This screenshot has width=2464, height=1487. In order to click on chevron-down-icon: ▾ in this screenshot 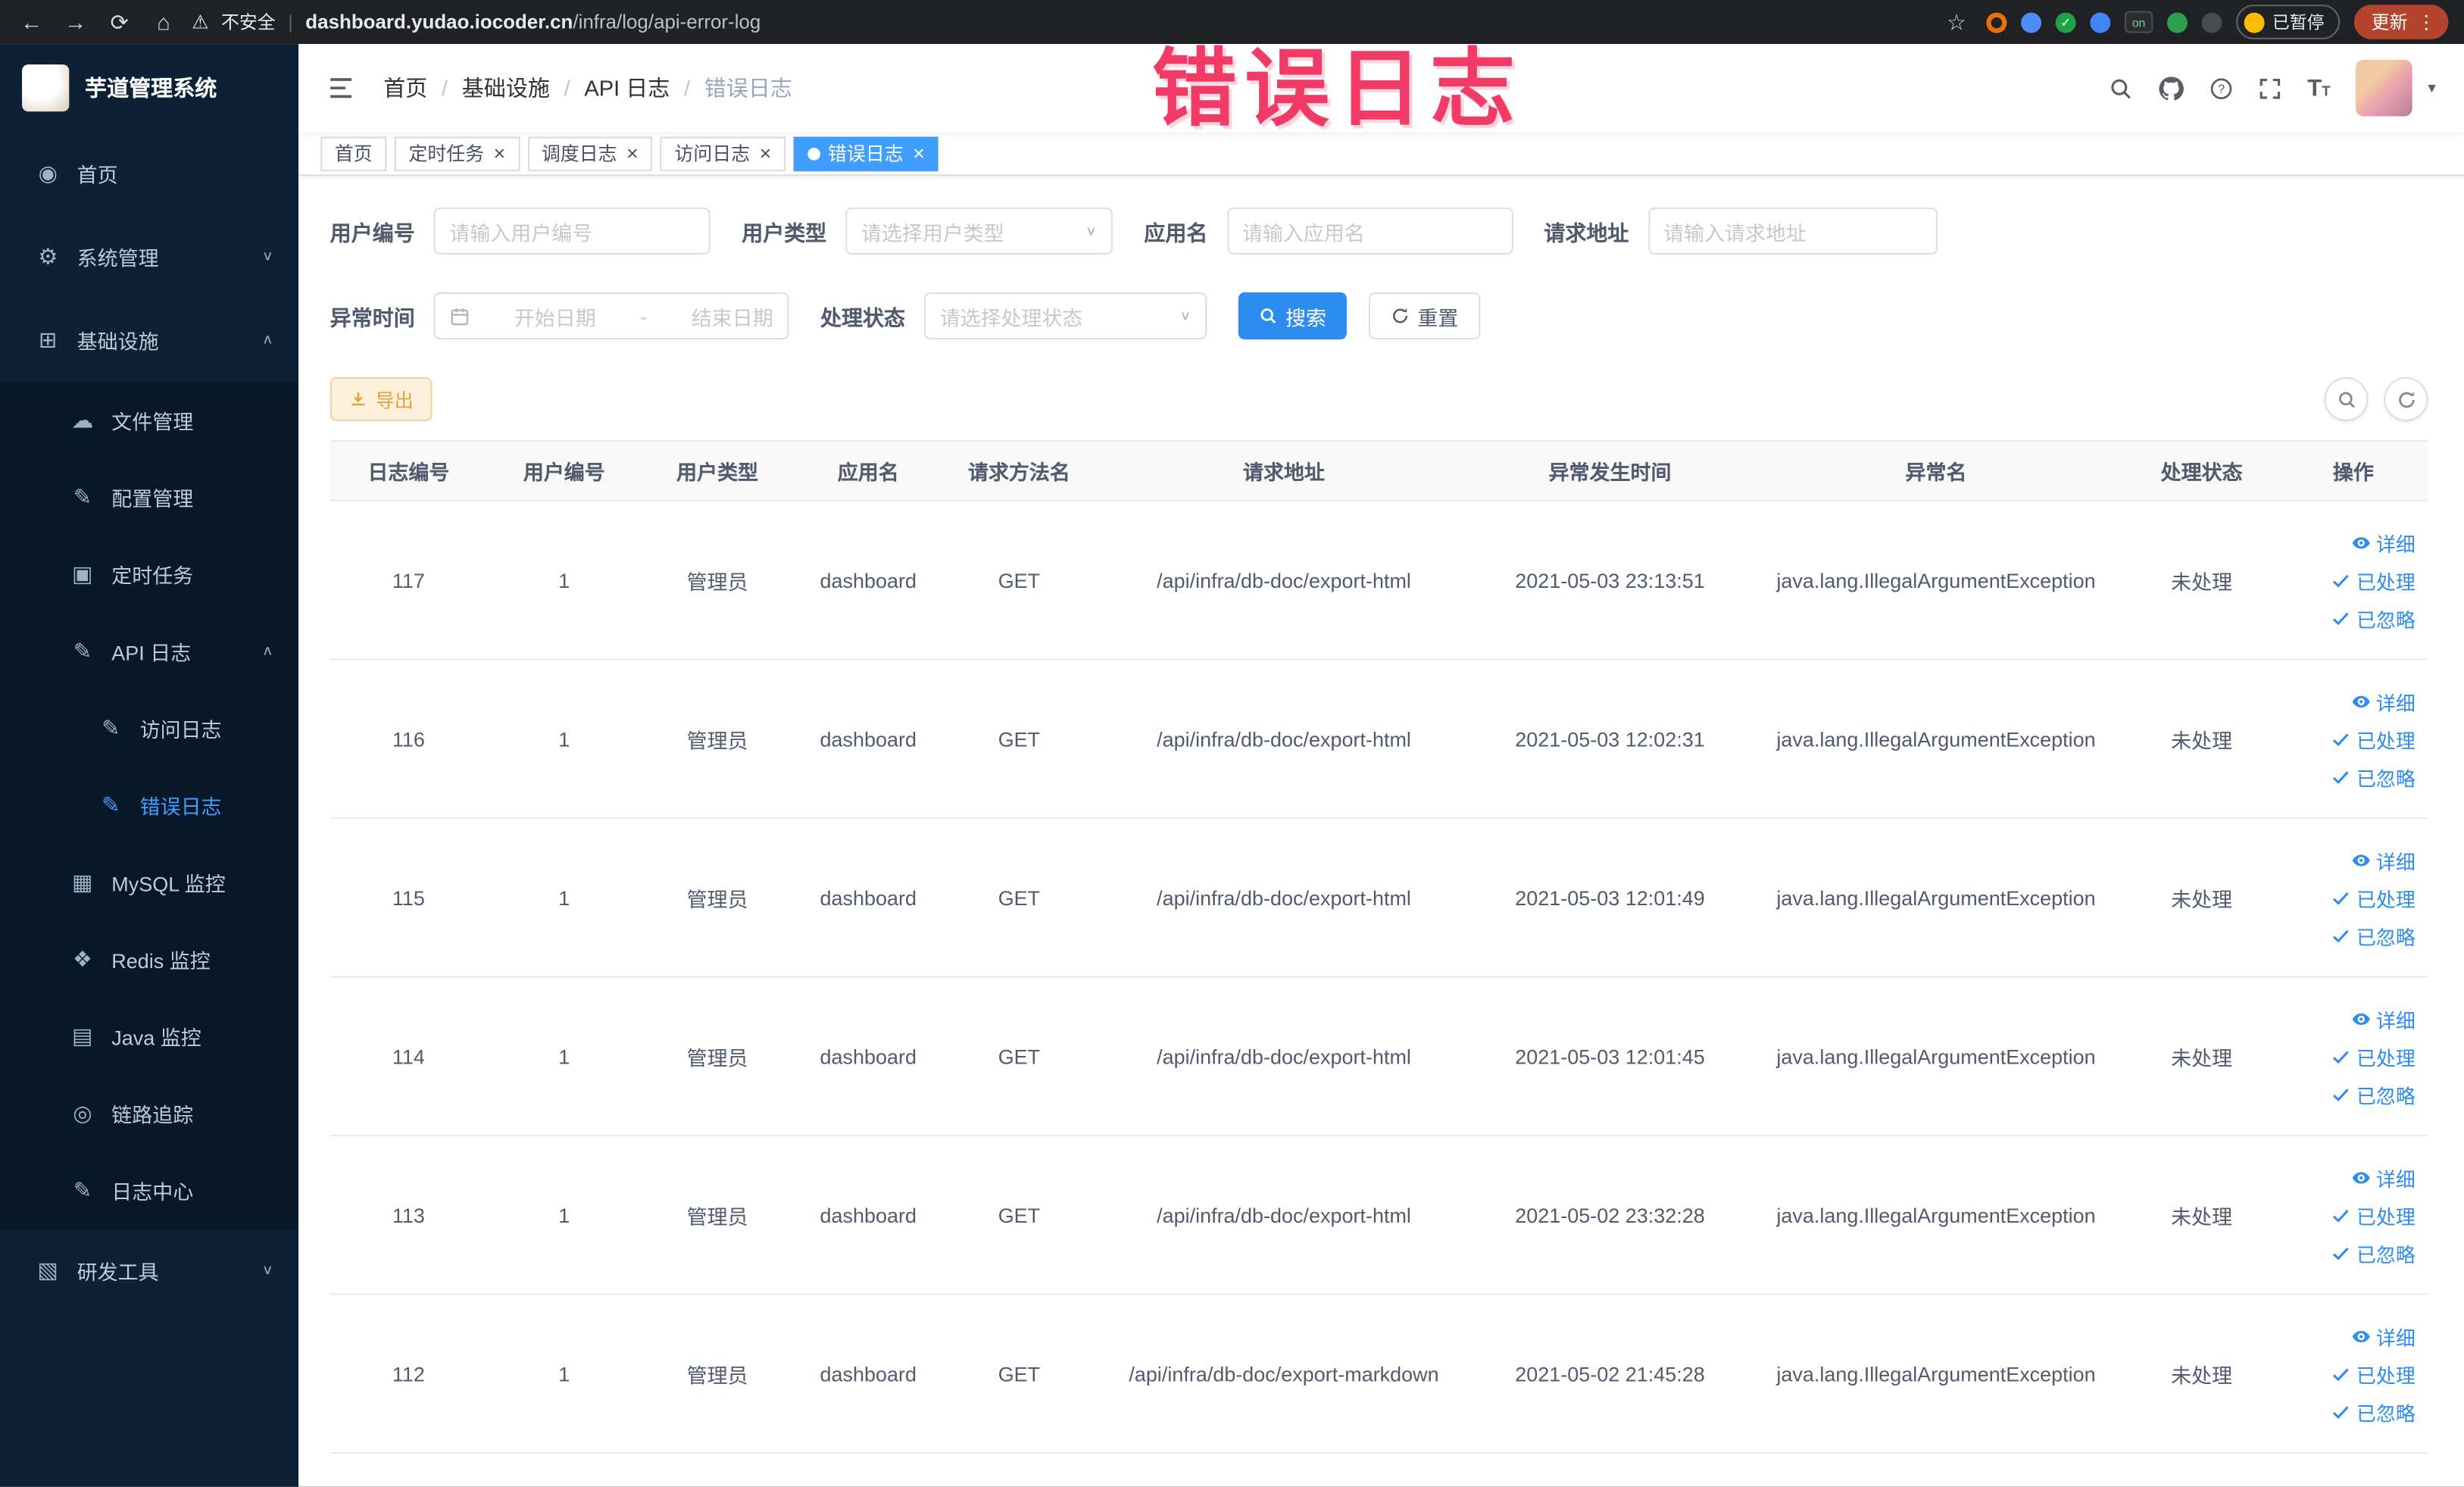, I will do `click(2431, 88)`.